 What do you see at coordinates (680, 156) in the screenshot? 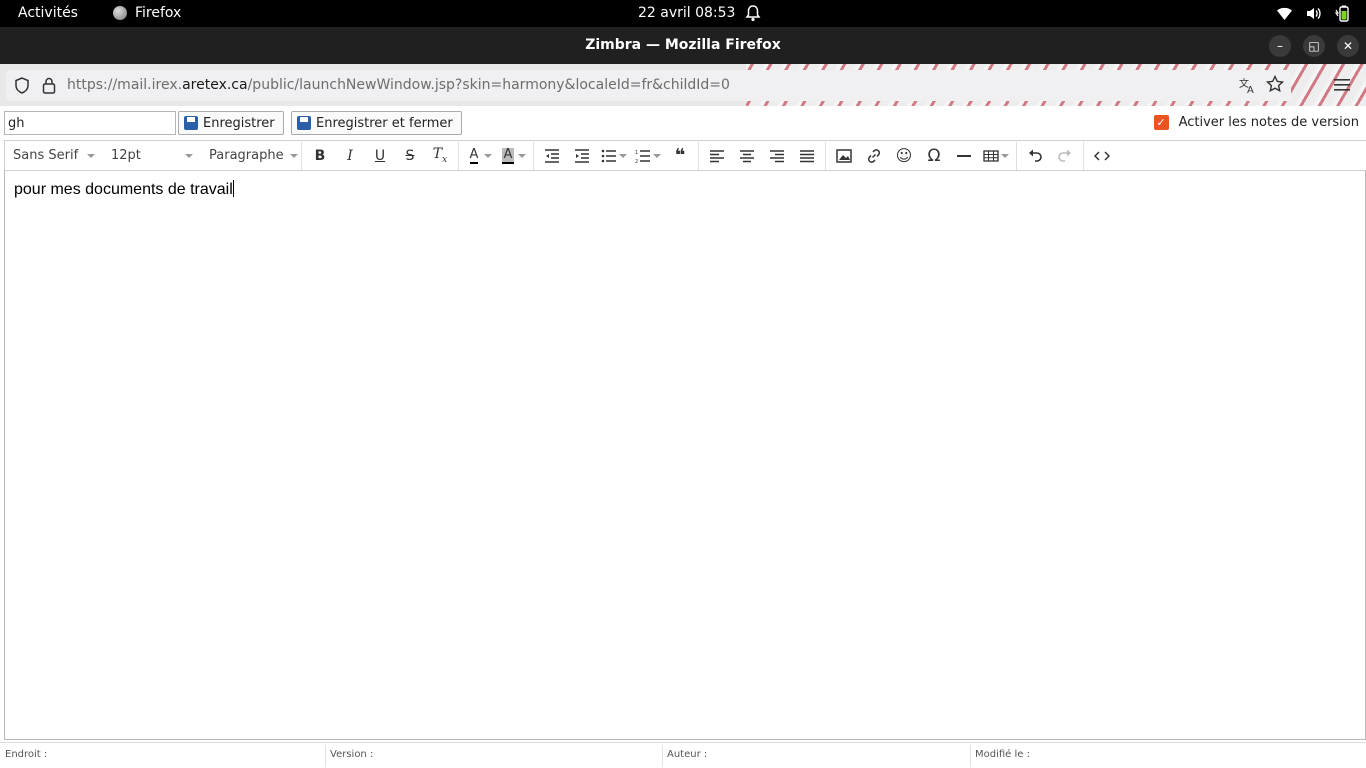
I see `blockquote-button: ❝` at bounding box center [680, 156].